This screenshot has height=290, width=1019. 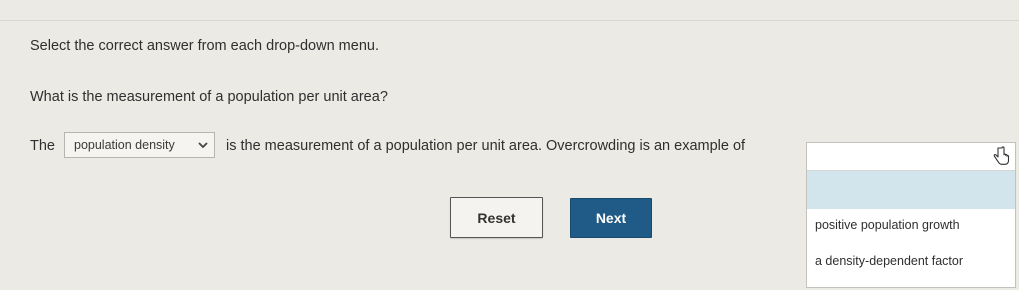 What do you see at coordinates (1001, 155) in the screenshot?
I see `hand-pointer-icon` at bounding box center [1001, 155].